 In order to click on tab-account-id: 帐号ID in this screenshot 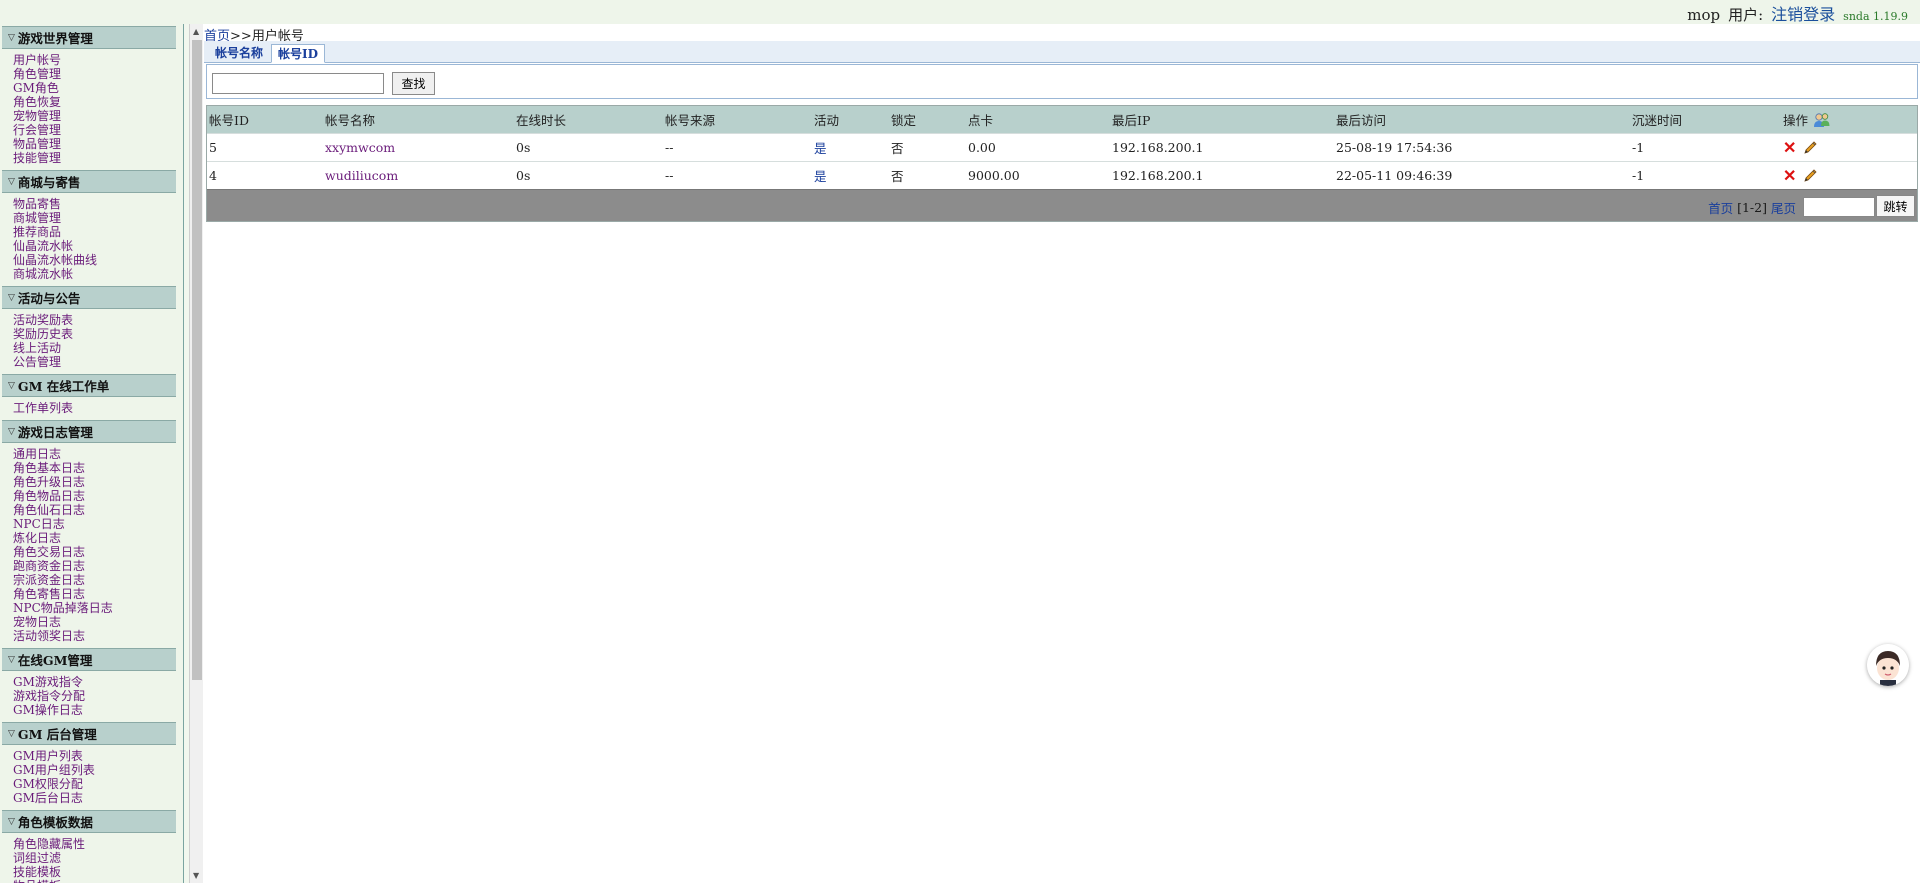, I will do `click(298, 53)`.